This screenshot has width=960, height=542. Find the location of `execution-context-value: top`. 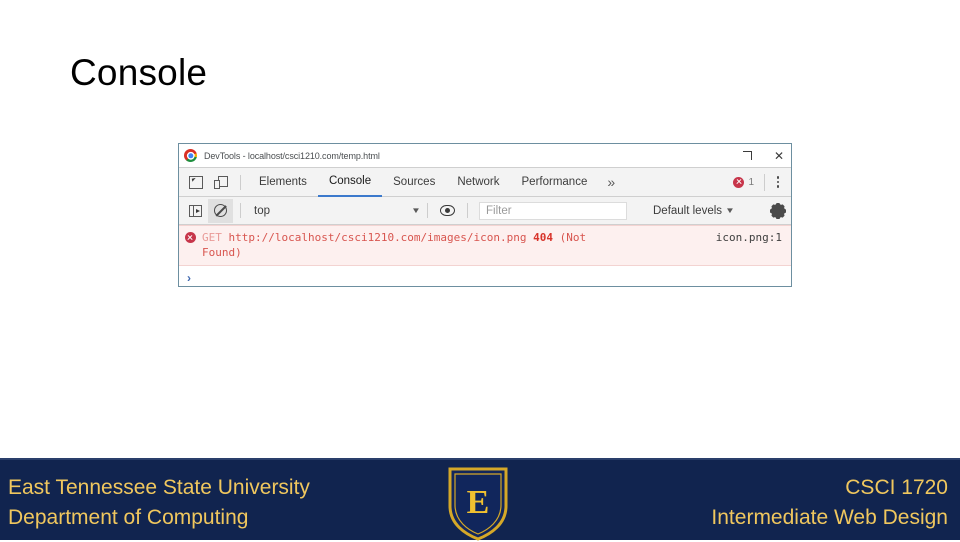

execution-context-value: top is located at coordinates (262, 210).